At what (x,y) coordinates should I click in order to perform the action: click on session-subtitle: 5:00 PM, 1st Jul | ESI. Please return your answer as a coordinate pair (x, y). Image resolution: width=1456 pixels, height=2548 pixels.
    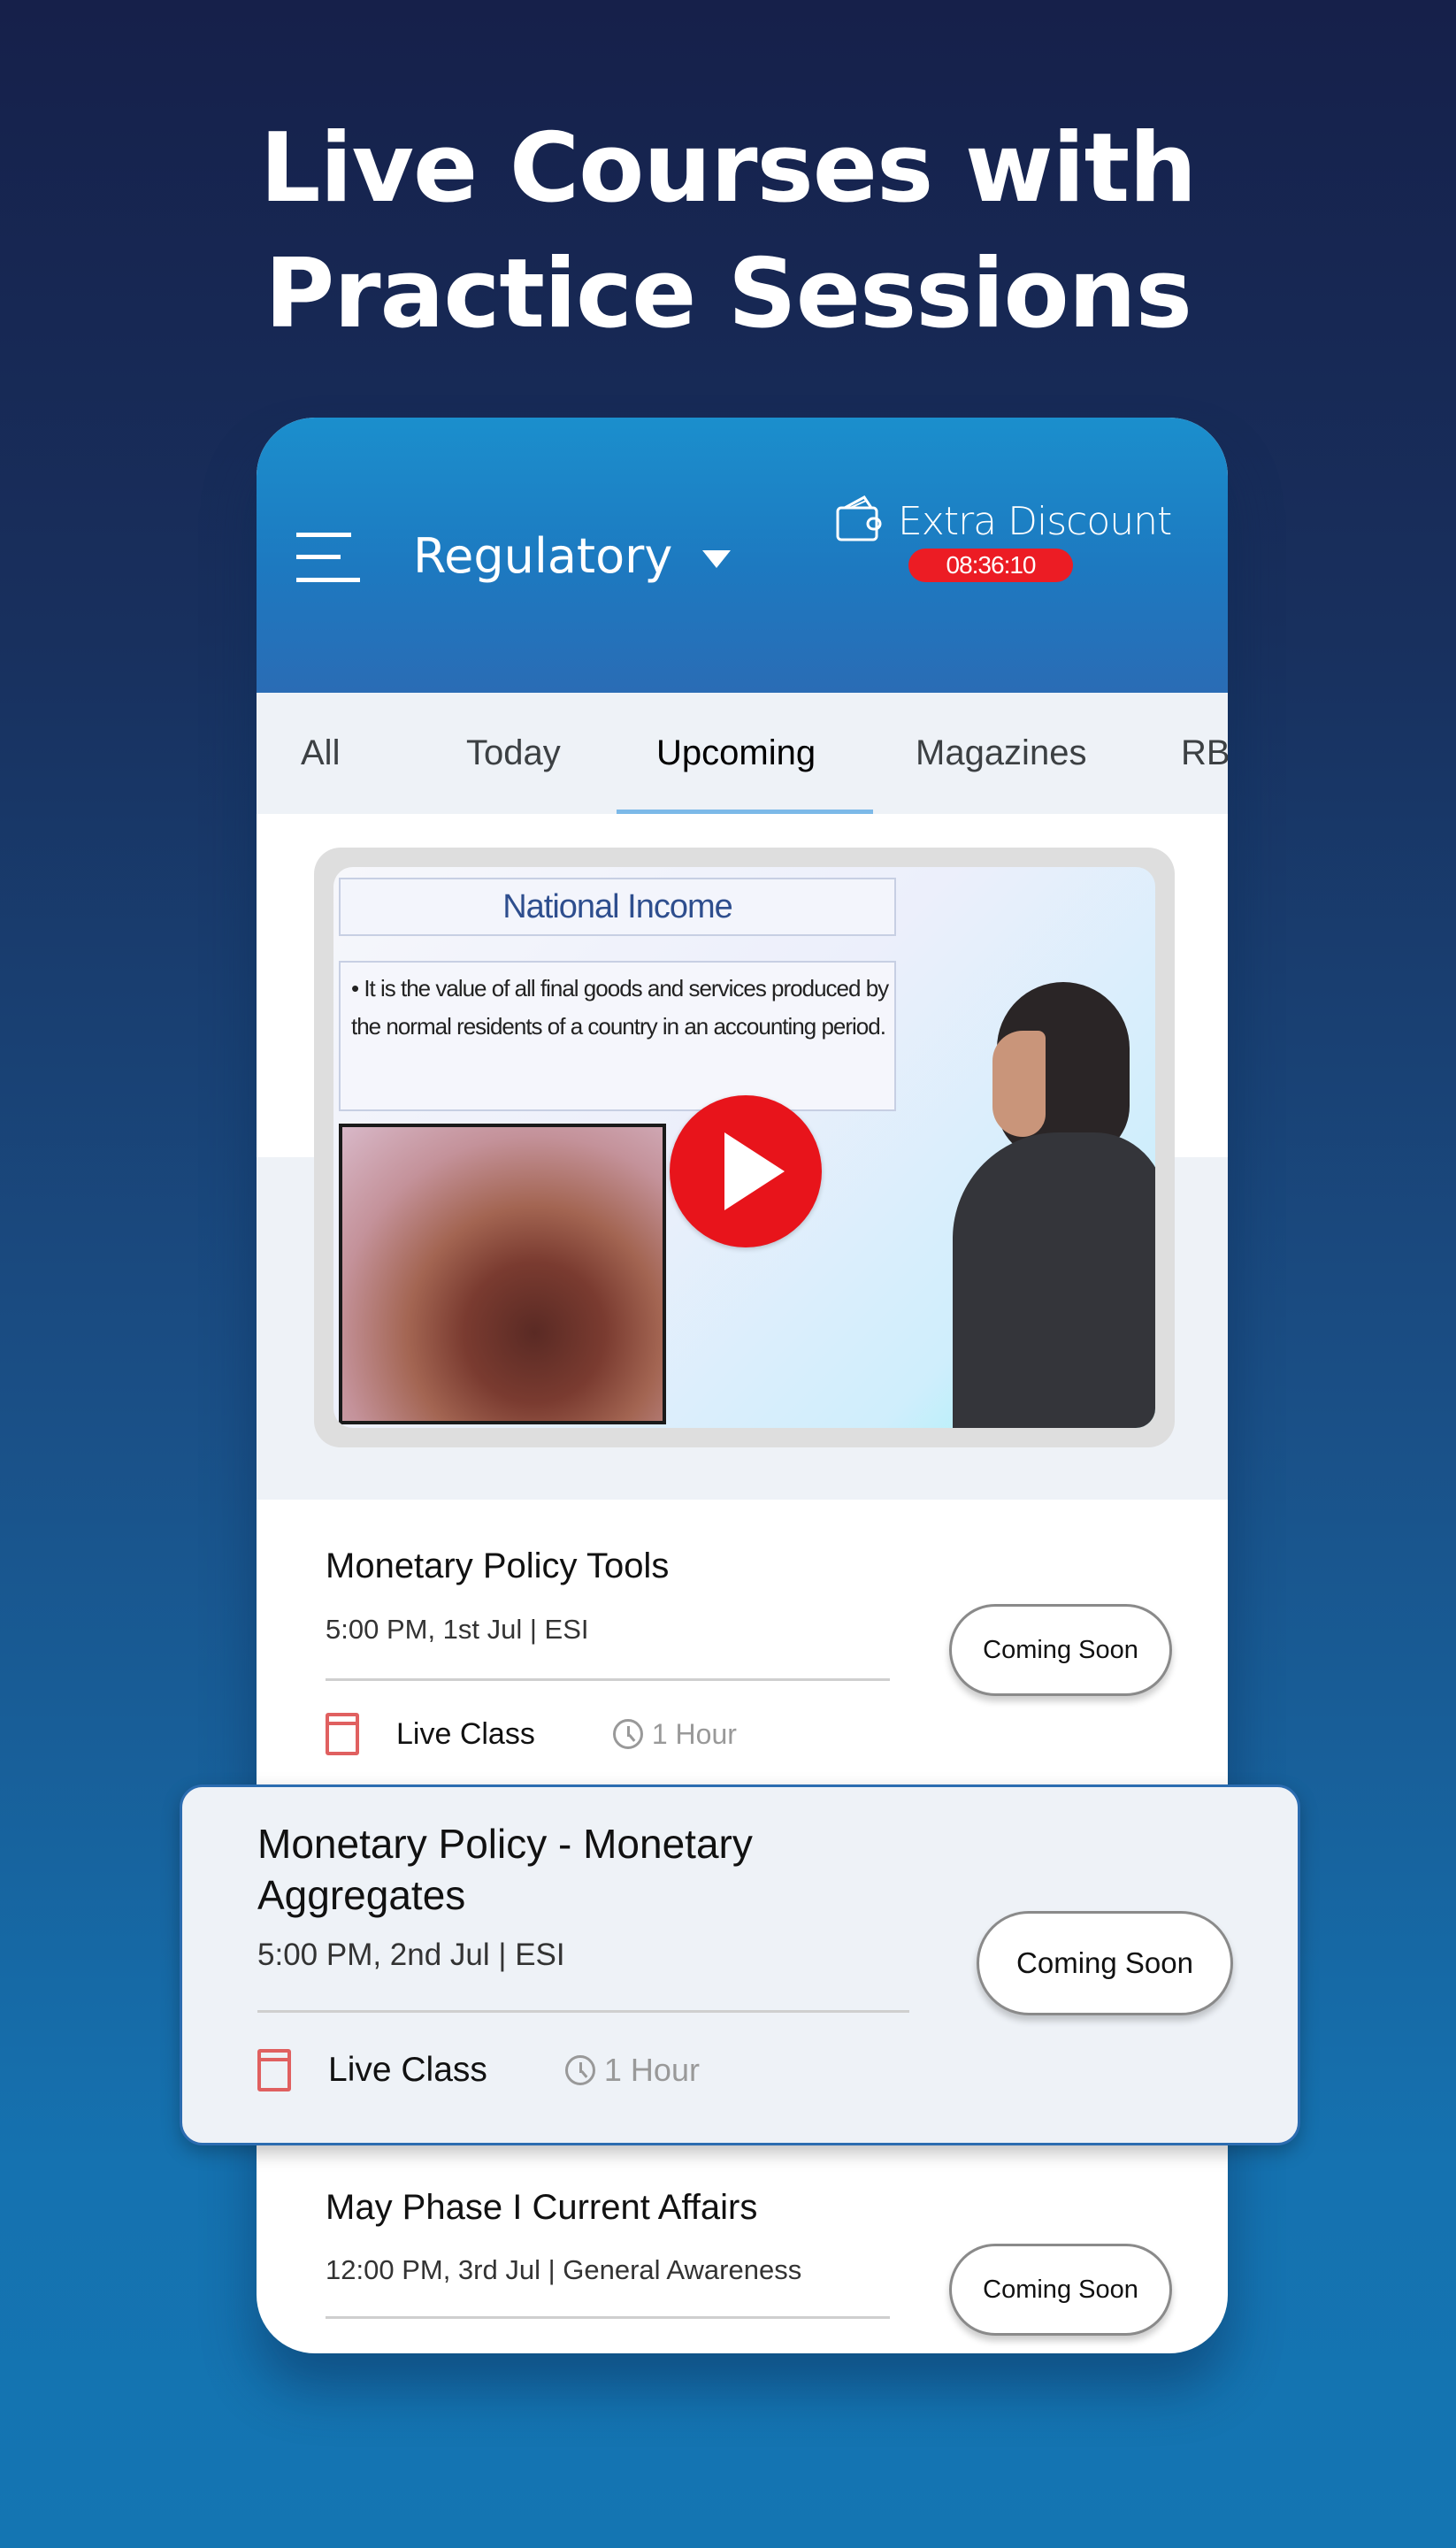
    Looking at the image, I should click on (458, 1630).